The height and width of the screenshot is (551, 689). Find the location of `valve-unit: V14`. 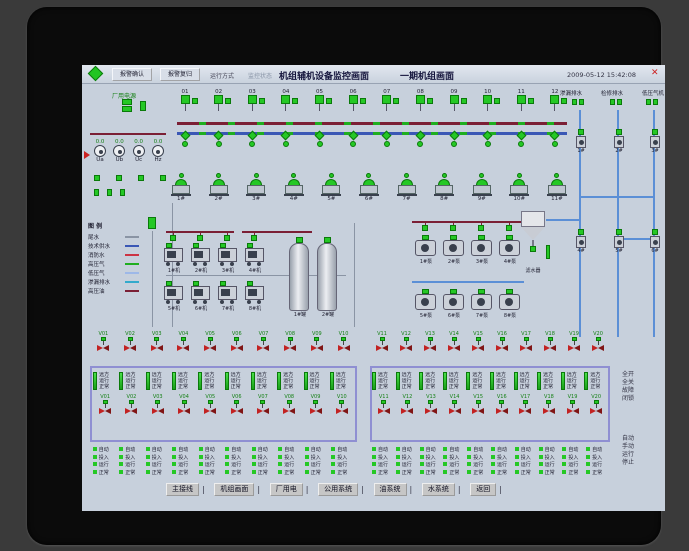

valve-unit: V14 is located at coordinates (454, 341).